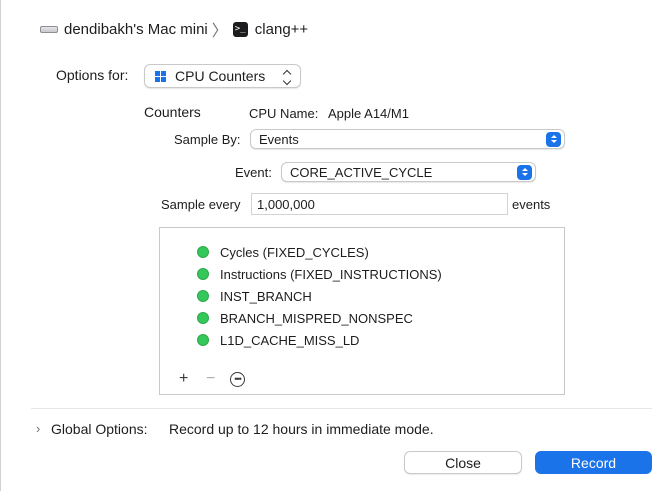 Image resolution: width=662 pixels, height=491 pixels. What do you see at coordinates (136, 29) in the screenshot?
I see `device-name: dendibakh's Mac mini` at bounding box center [136, 29].